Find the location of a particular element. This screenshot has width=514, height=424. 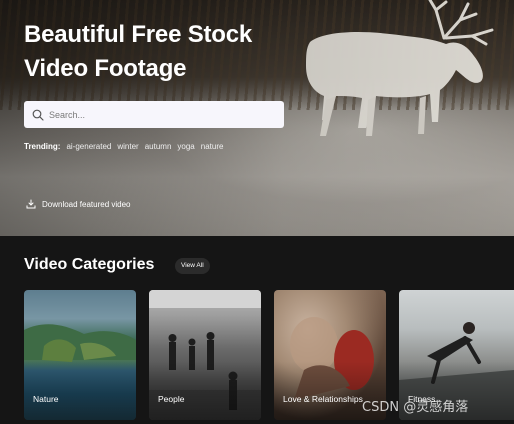

category-card-nature: Nature is located at coordinates (80, 355).